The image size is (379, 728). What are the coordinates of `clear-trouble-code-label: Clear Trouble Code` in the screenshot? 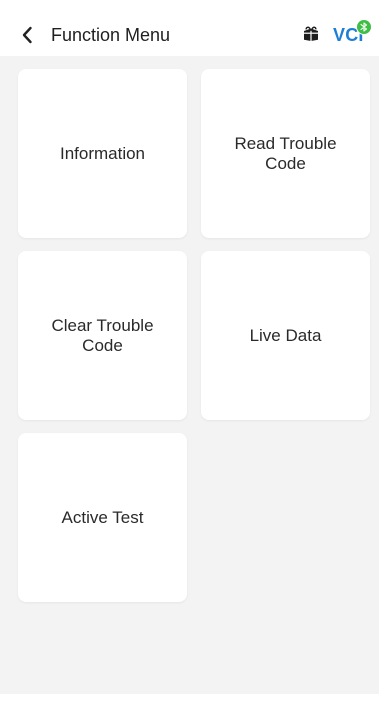 It's located at (102, 335).